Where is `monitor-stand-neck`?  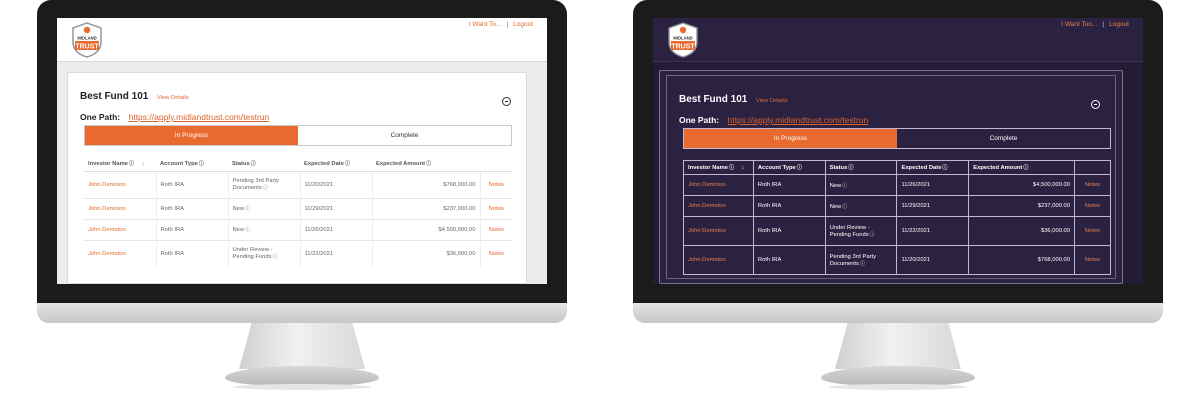
monitor-stand-neck is located at coordinates (898, 346).